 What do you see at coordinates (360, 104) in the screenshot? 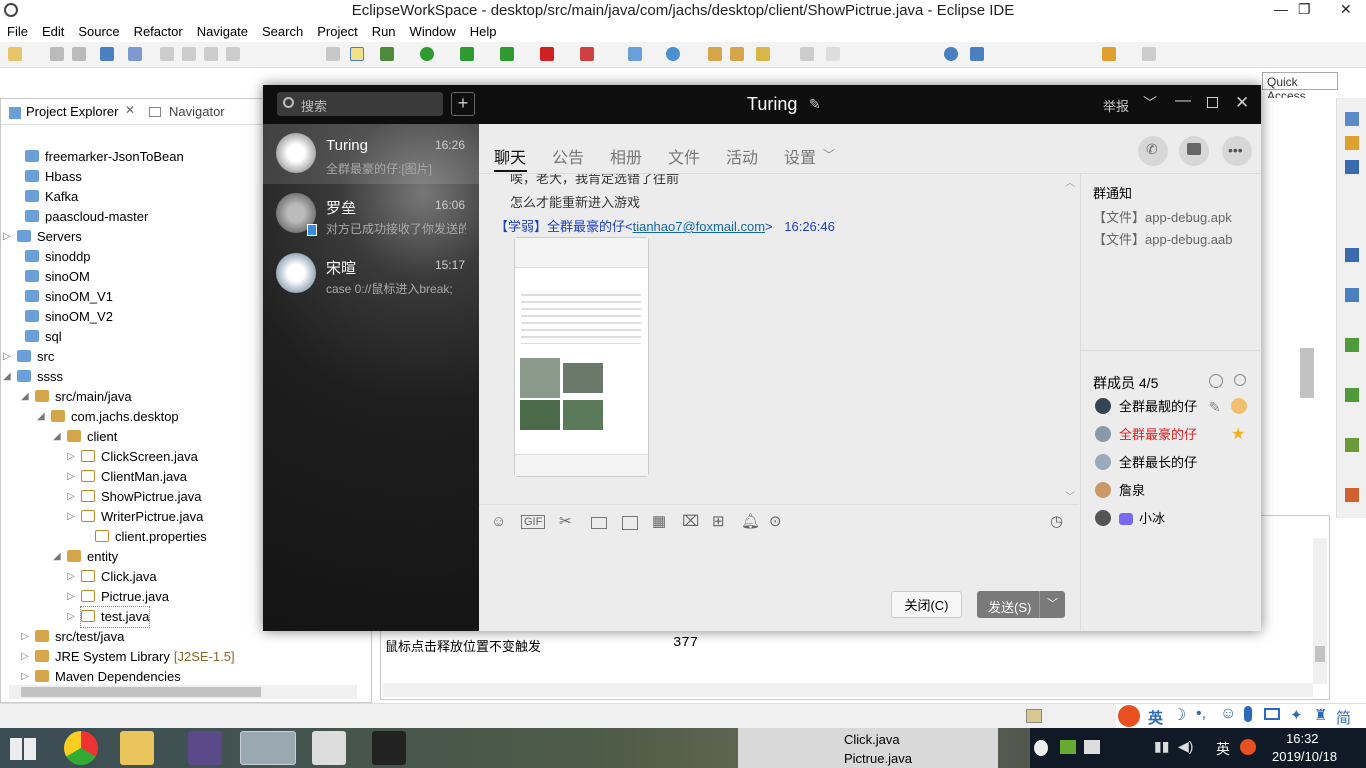
I see `search-box: 搜索` at bounding box center [360, 104].